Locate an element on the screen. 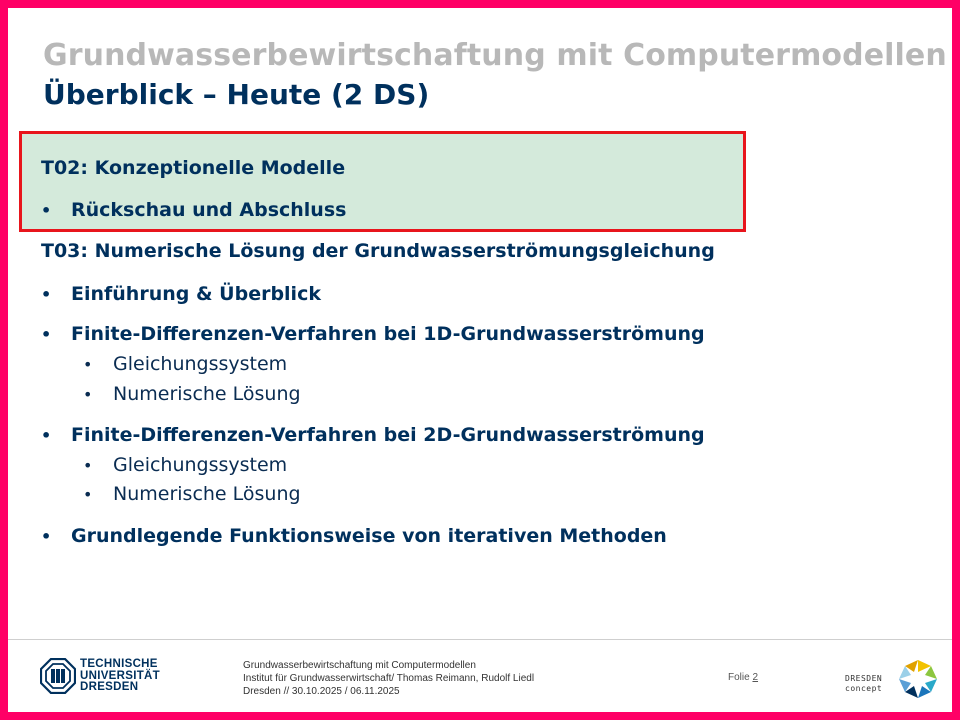 This screenshot has height=720, width=960. list-item-label: Einführung & Überblick is located at coordinates (196, 294).